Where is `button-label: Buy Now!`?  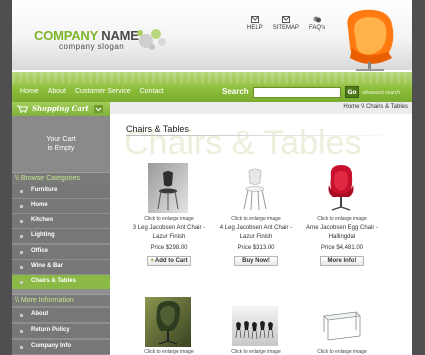
button-label: Buy Now! is located at coordinates (256, 261).